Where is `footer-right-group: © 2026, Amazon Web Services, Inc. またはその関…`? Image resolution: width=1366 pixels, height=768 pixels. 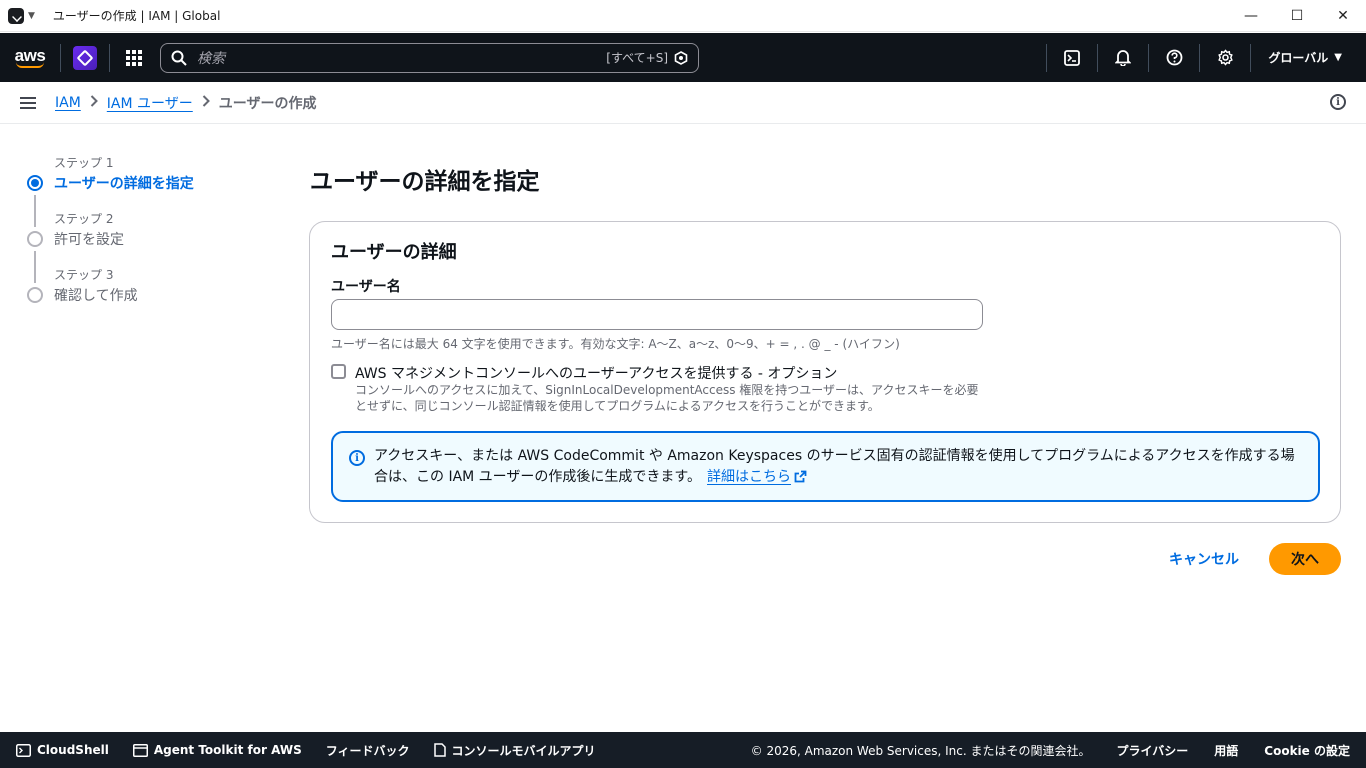
footer-right-group: © 2026, Amazon Web Services, Inc. またはその関… is located at coordinates (1050, 750).